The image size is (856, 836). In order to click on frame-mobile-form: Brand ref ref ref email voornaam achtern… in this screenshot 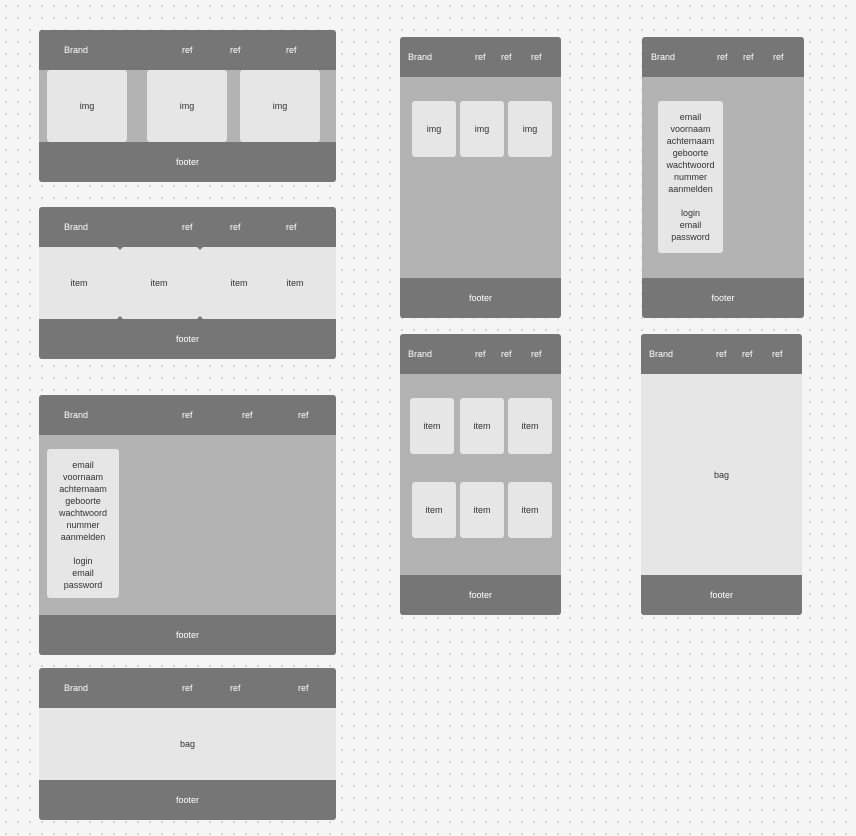, I will do `click(723, 177)`.